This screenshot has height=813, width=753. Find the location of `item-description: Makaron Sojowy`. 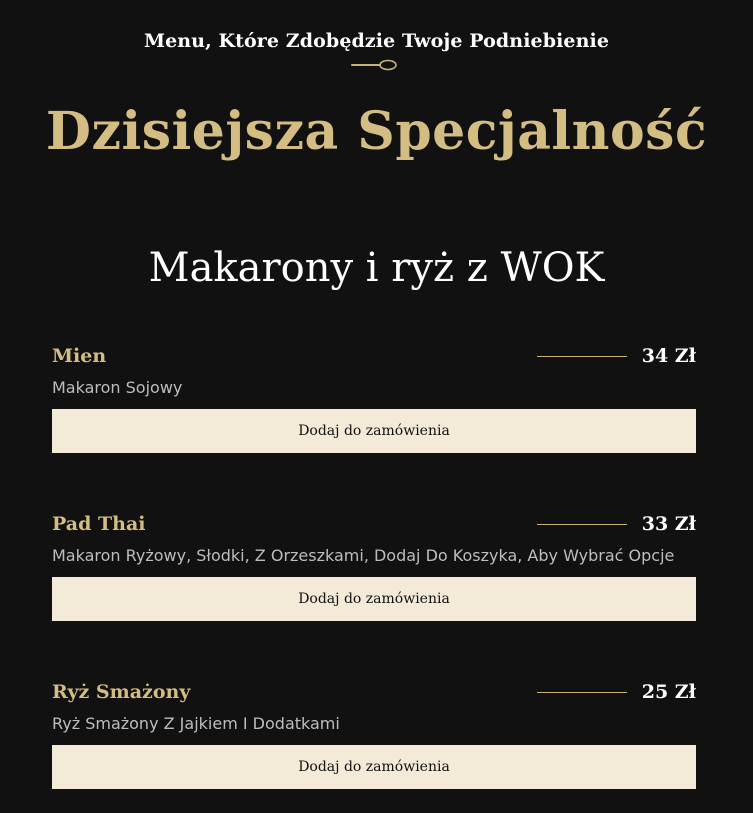

item-description: Makaron Sojowy is located at coordinates (117, 387).